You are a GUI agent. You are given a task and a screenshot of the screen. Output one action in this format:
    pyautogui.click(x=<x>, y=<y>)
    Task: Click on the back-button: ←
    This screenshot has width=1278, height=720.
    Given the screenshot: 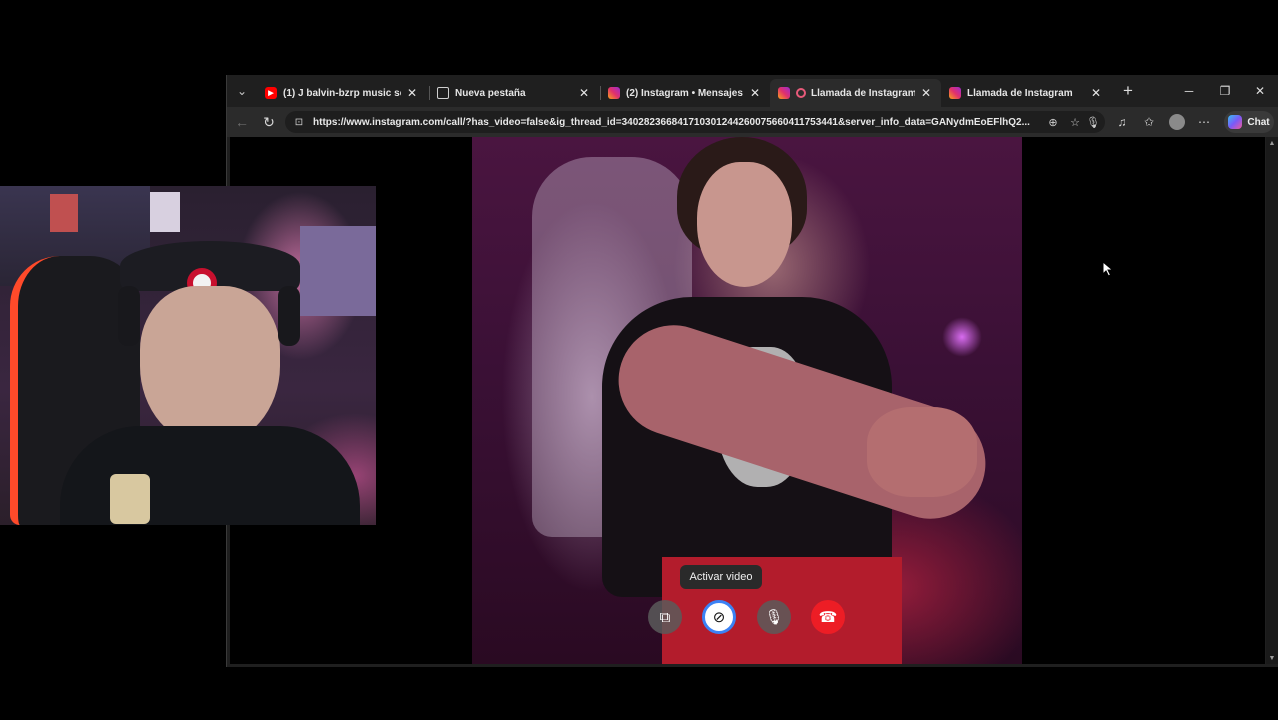 What is the action you would take?
    pyautogui.click(x=242, y=122)
    